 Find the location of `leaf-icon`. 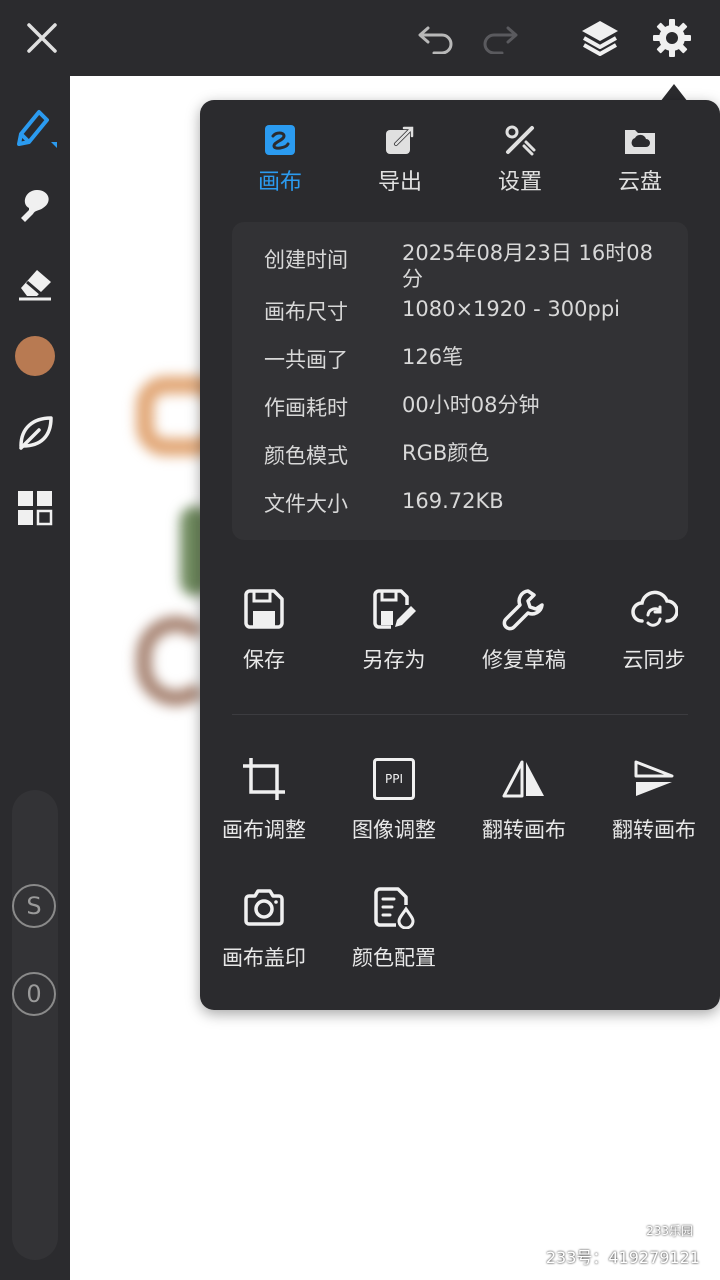

leaf-icon is located at coordinates (35, 432).